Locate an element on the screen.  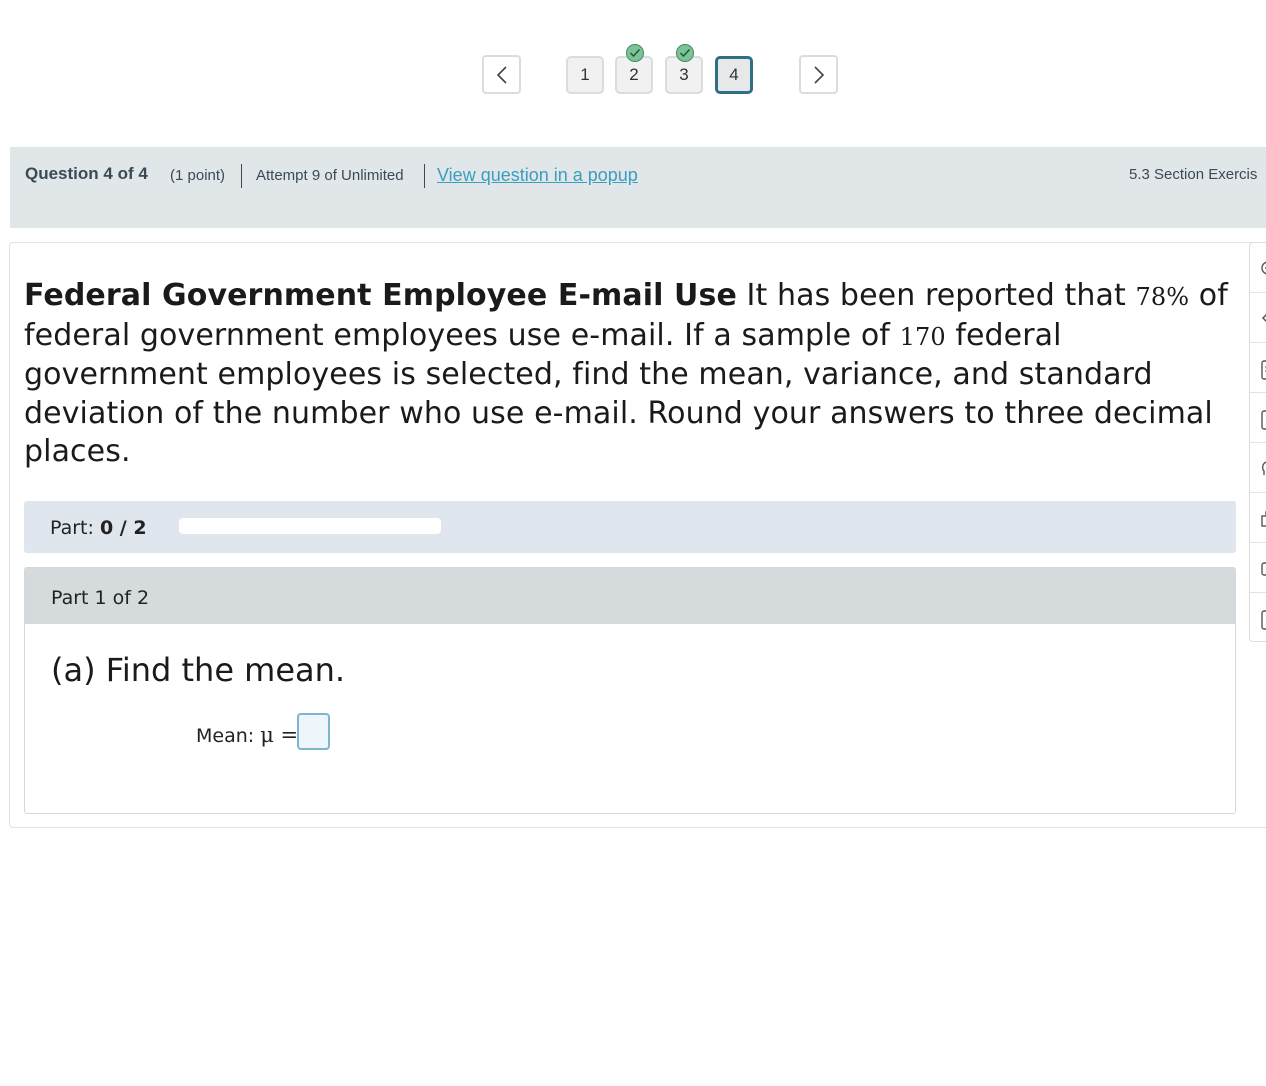
percent-value: 78% is located at coordinates (1162, 297).